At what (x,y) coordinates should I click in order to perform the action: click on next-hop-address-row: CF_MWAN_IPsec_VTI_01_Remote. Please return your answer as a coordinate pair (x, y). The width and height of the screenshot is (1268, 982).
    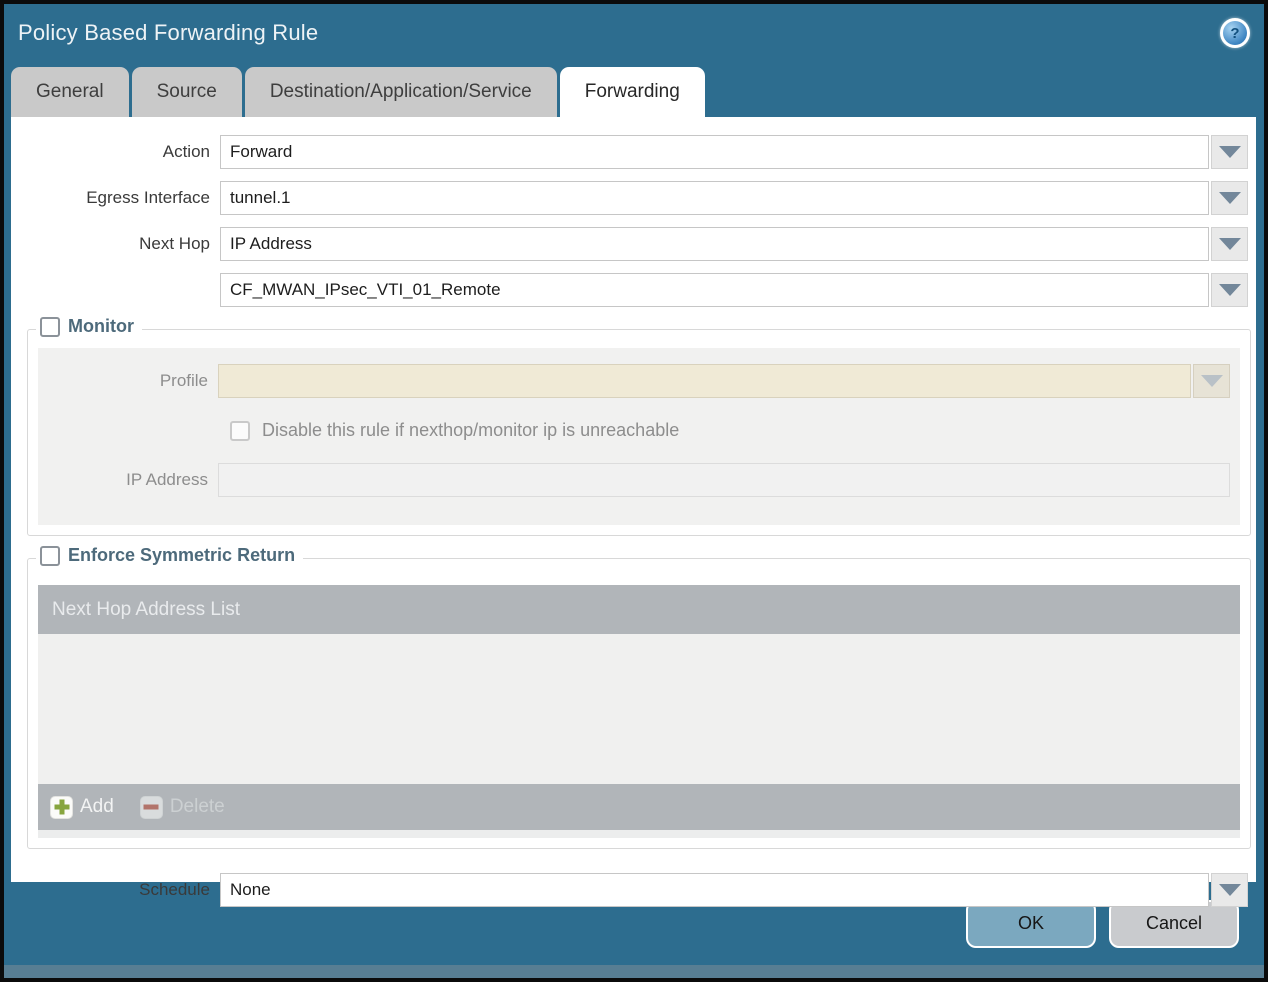
    Looking at the image, I should click on (629, 290).